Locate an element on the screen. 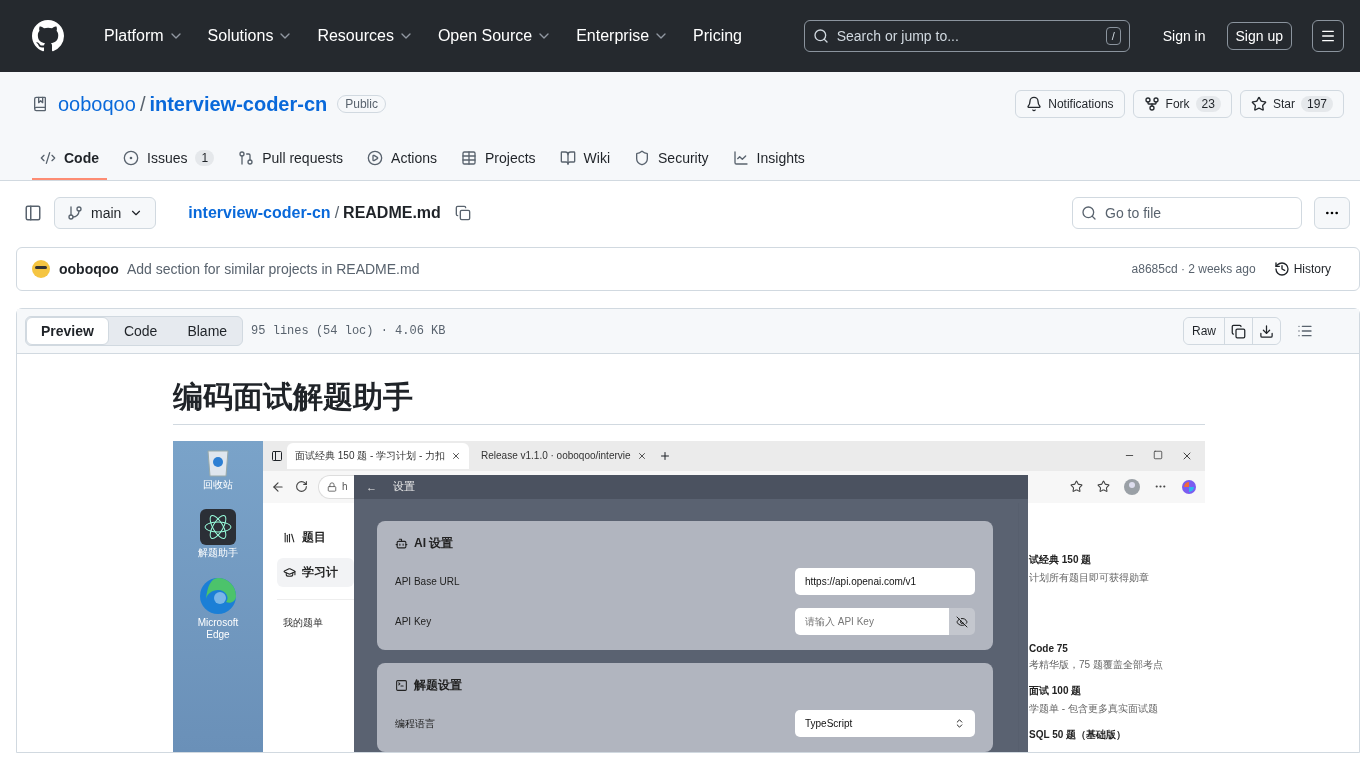 This screenshot has width=1360, height=764. commit-info: a8685cd · 2 weeks ago is located at coordinates (1193, 269).